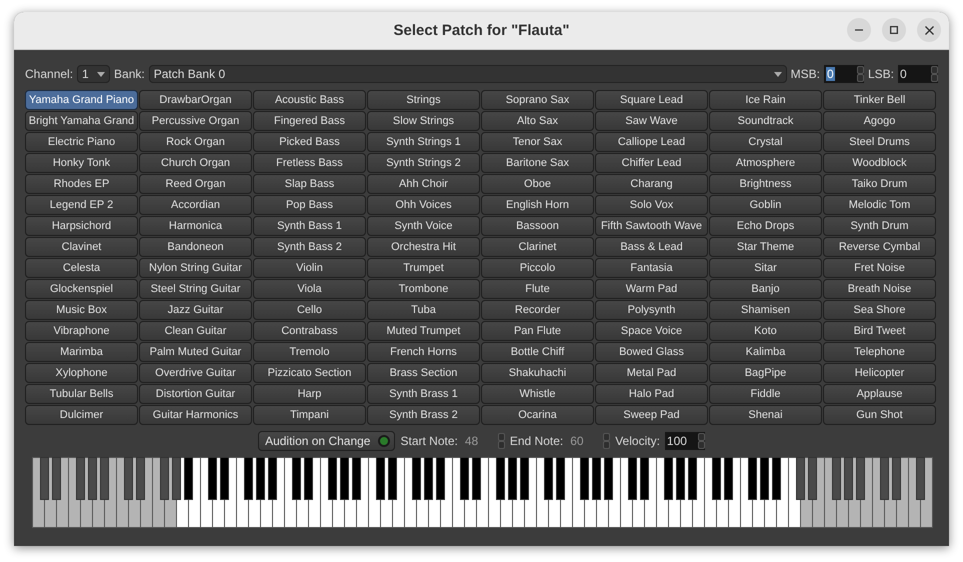 The width and height of the screenshot is (963, 562). What do you see at coordinates (537, 268) in the screenshot?
I see `patch-button: Piccolo` at bounding box center [537, 268].